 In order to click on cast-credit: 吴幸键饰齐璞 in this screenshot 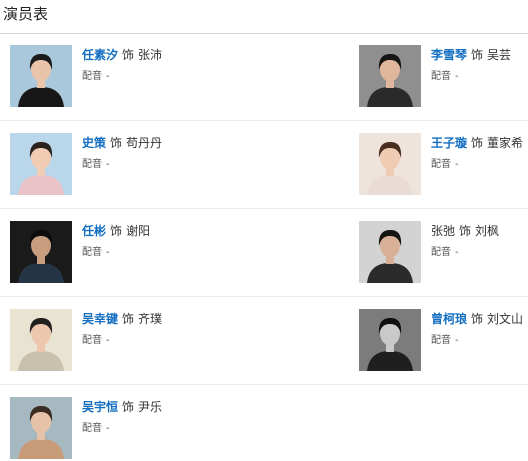, I will do `click(122, 319)`.